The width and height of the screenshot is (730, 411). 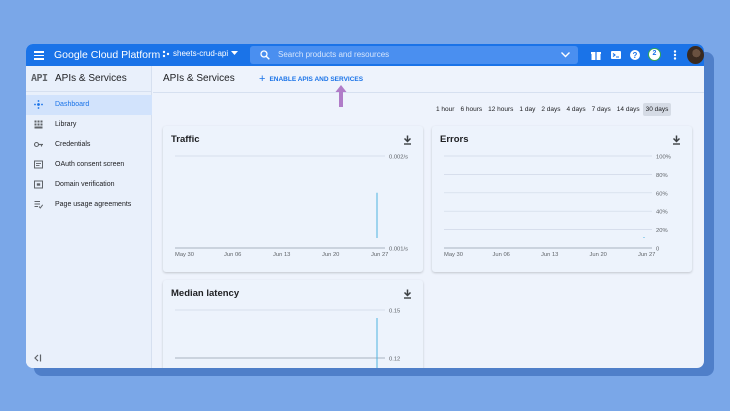 I want to click on domain-icon, so click(x=38, y=184).